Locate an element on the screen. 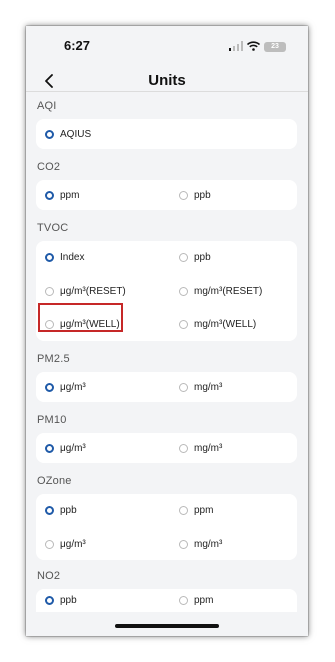  option-tvoc-index: Index is located at coordinates (64, 257).